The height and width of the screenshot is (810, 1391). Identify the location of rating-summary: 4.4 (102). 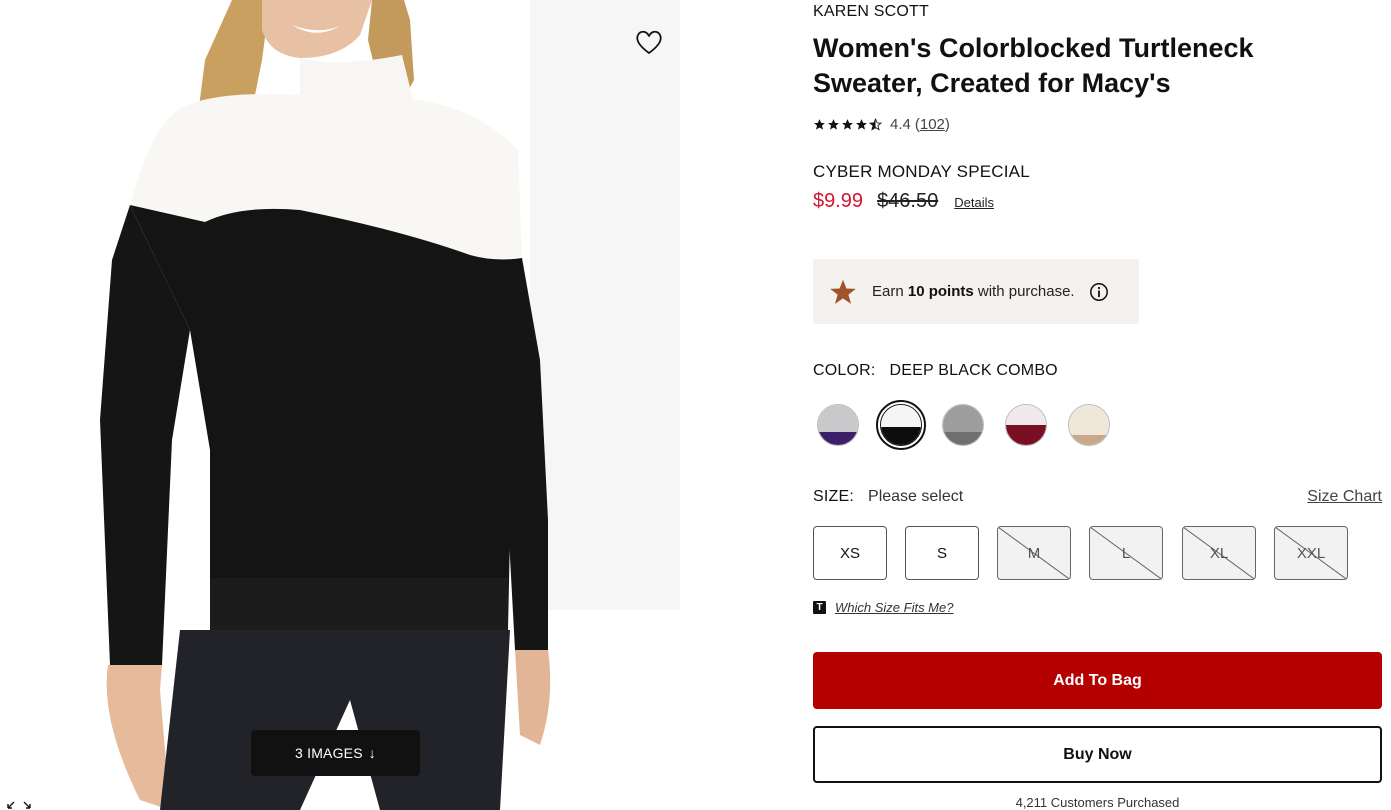
(881, 124).